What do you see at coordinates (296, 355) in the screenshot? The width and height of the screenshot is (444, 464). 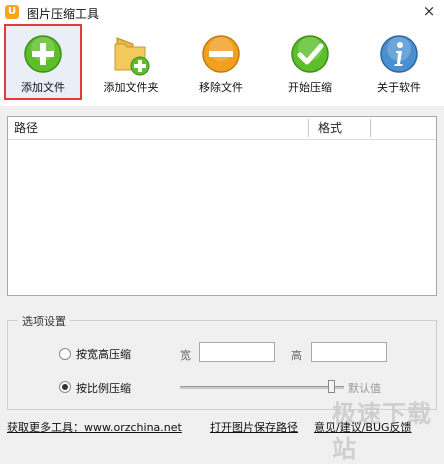 I see `height-label: 高` at bounding box center [296, 355].